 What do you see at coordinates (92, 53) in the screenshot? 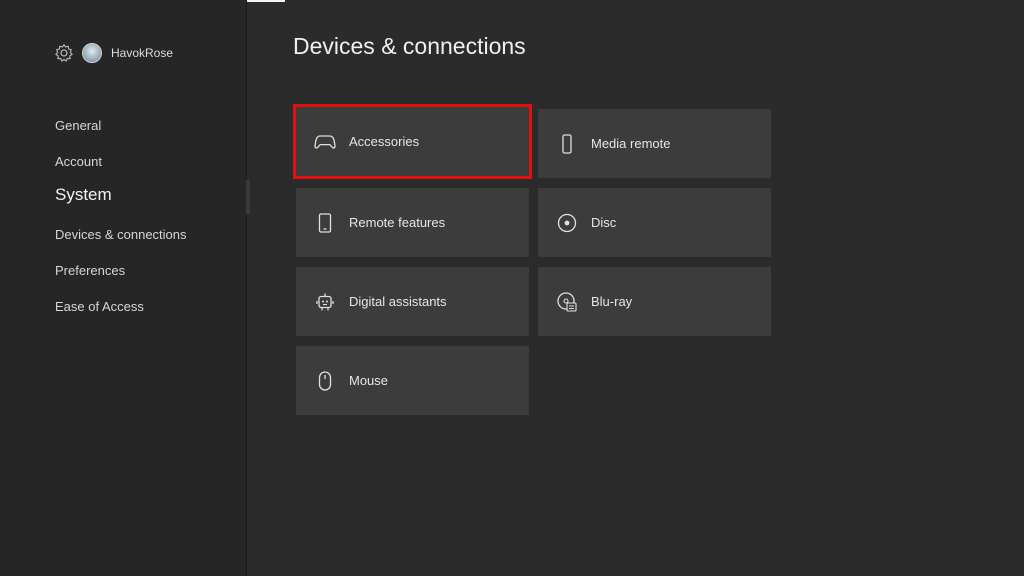
I see `avatar` at bounding box center [92, 53].